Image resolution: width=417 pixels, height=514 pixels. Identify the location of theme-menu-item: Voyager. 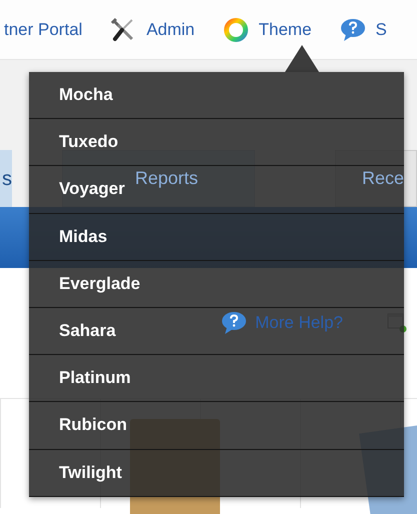
(92, 189).